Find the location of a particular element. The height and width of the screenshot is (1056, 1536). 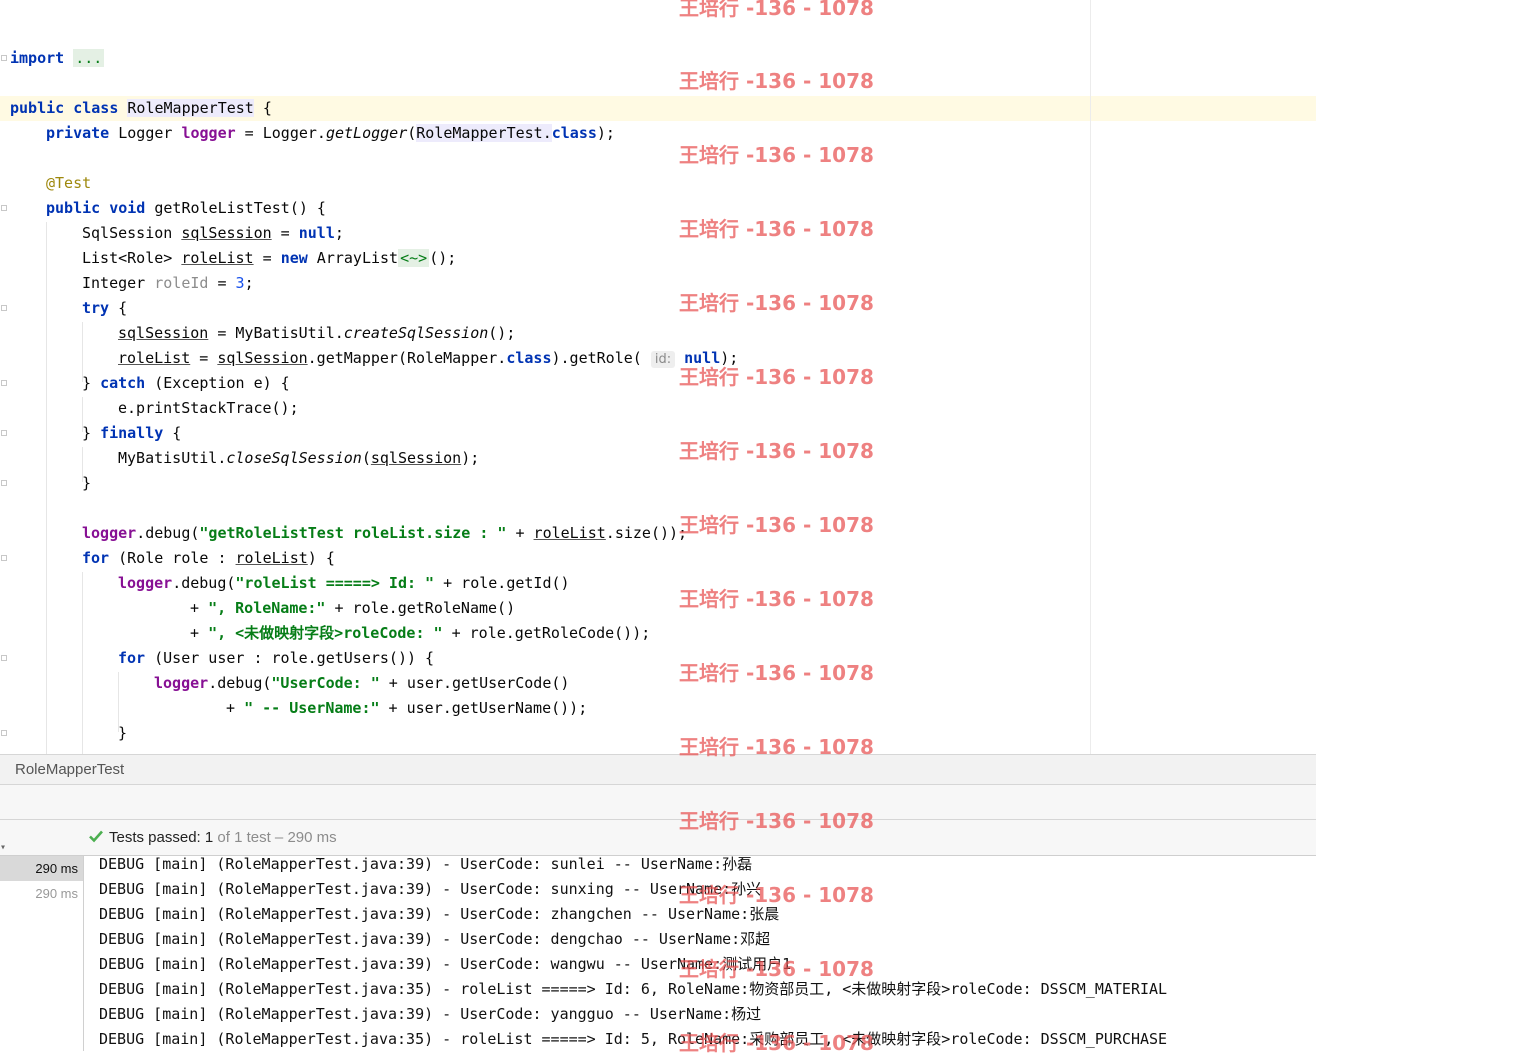

code-text: ) { is located at coordinates (321, 558).